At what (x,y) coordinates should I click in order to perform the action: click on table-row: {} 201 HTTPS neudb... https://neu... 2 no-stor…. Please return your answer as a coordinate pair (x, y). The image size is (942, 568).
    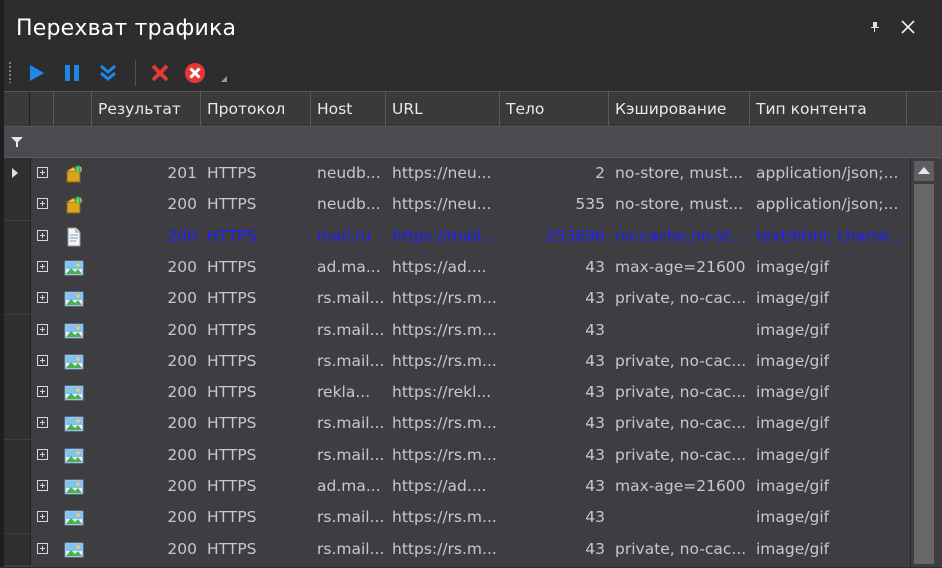
    Looking at the image, I should click on (457, 173).